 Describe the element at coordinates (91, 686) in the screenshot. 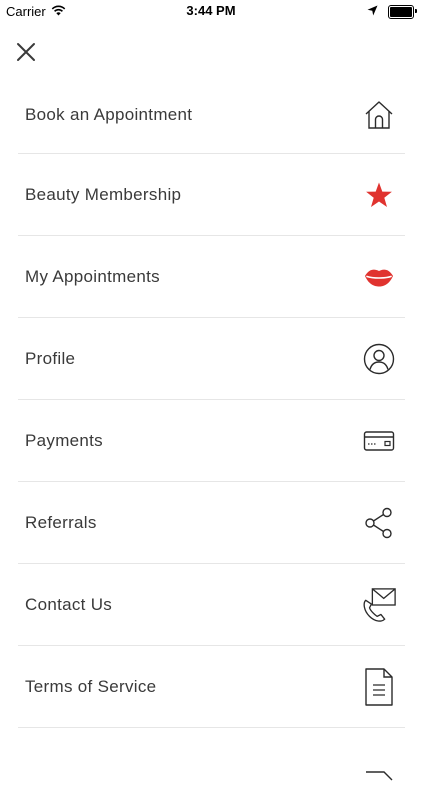

I see `menu-item-label: Terms of Service` at that location.